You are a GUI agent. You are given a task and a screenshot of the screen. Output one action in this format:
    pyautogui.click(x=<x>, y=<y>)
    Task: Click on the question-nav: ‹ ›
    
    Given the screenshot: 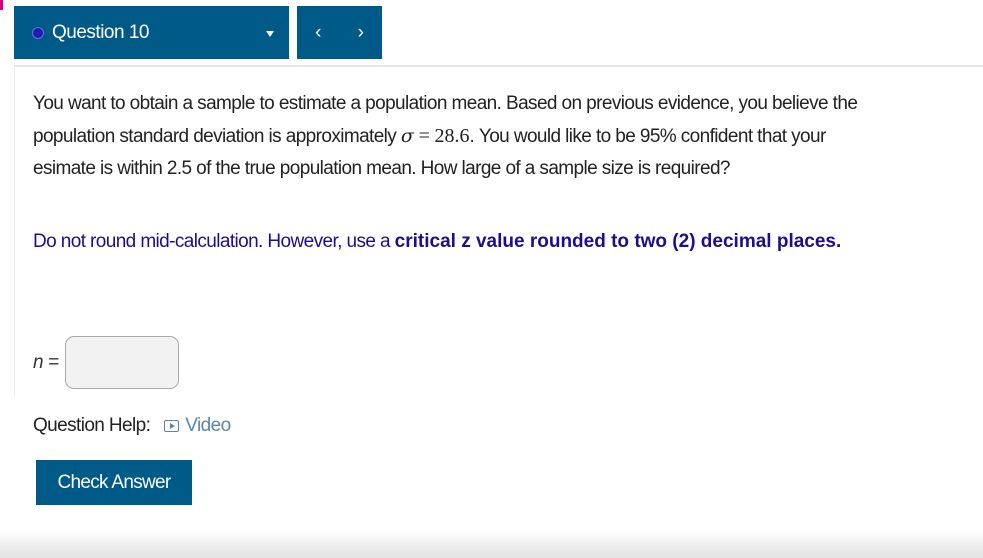 What is the action you would take?
    pyautogui.click(x=339, y=32)
    